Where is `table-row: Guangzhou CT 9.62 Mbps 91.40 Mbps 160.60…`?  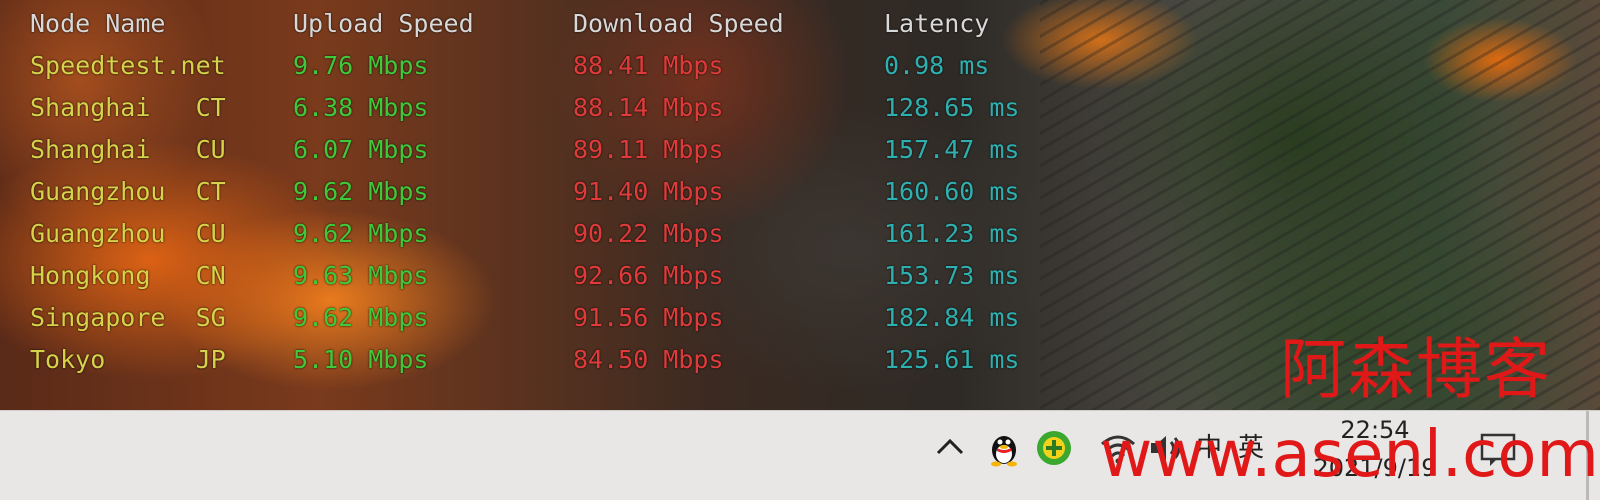 table-row: Guangzhou CT 9.62 Mbps 91.40 Mbps 160.60… is located at coordinates (509, 192).